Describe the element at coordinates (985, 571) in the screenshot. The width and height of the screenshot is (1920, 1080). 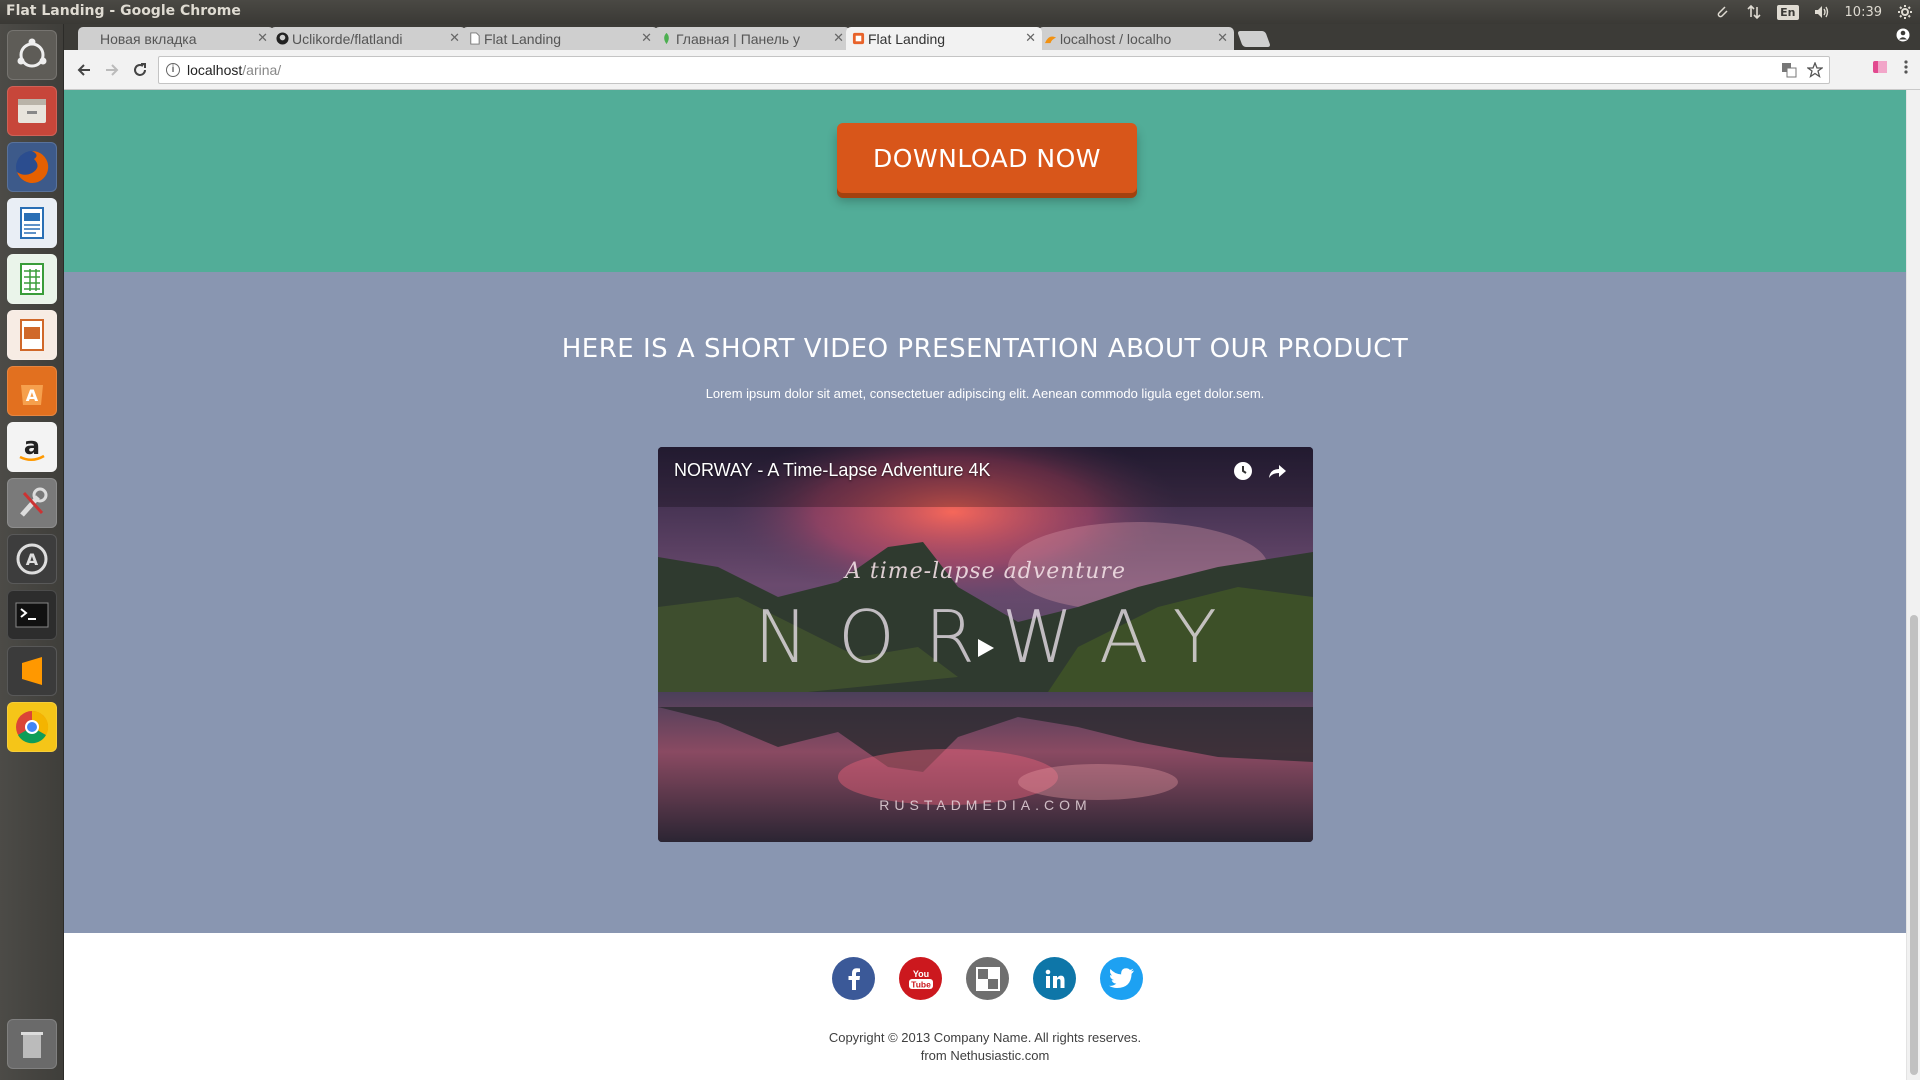
I see `video-tagline: A time-lapse adventure` at that location.